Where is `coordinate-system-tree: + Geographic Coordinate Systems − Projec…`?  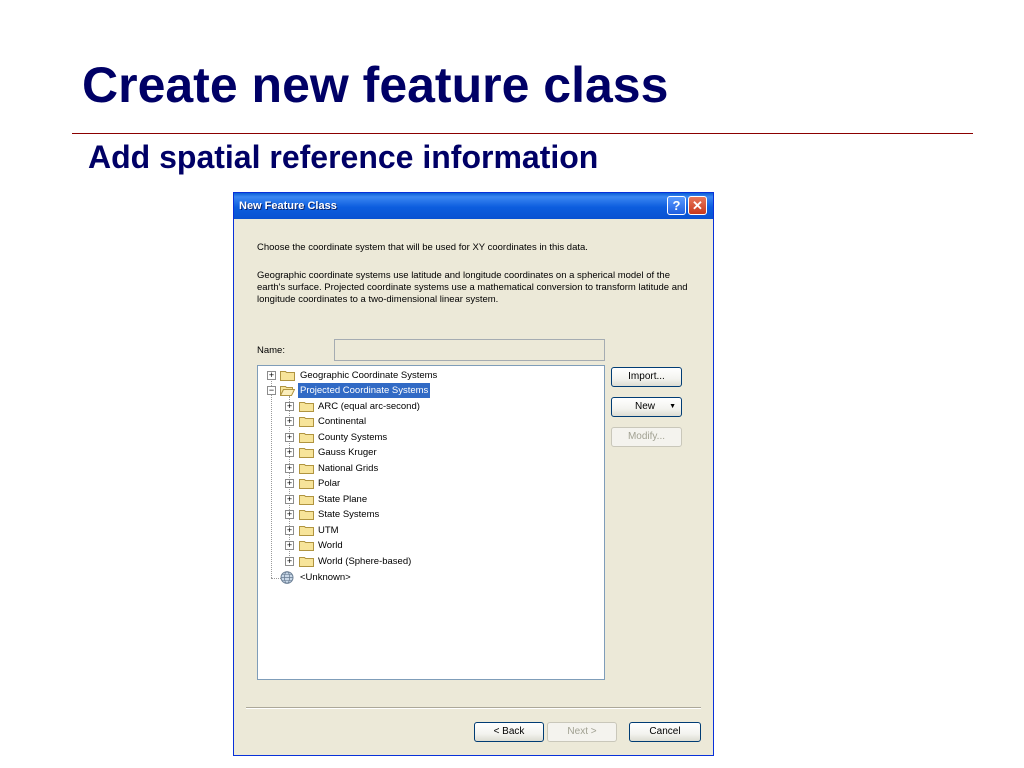
coordinate-system-tree: + Geographic Coordinate Systems − Projec… is located at coordinates (431, 522).